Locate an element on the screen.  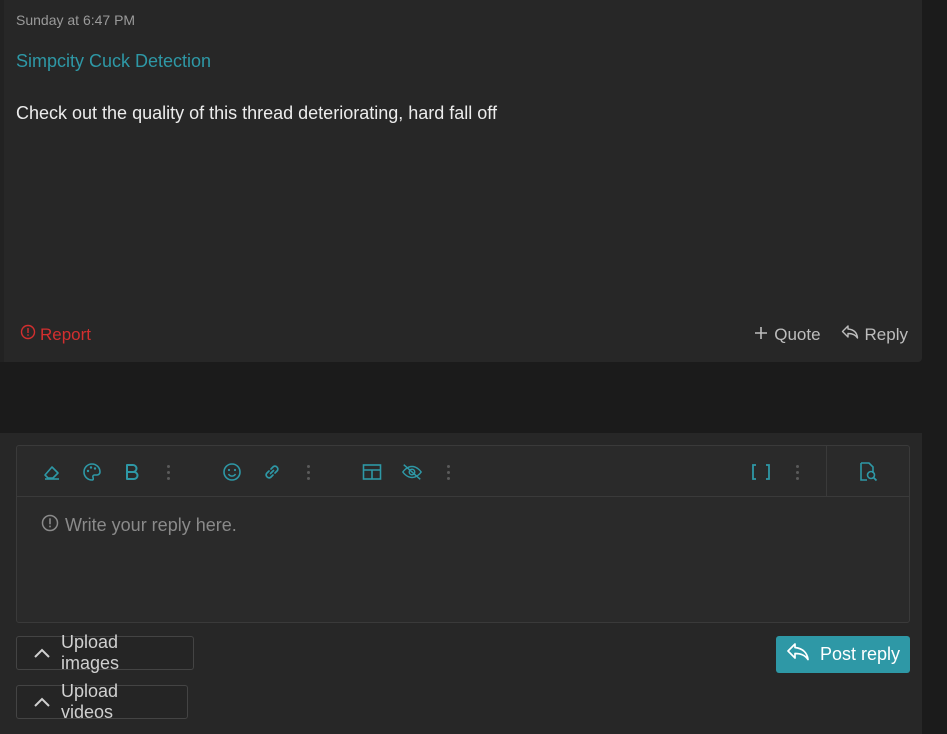
link-icon is located at coordinates (272, 472).